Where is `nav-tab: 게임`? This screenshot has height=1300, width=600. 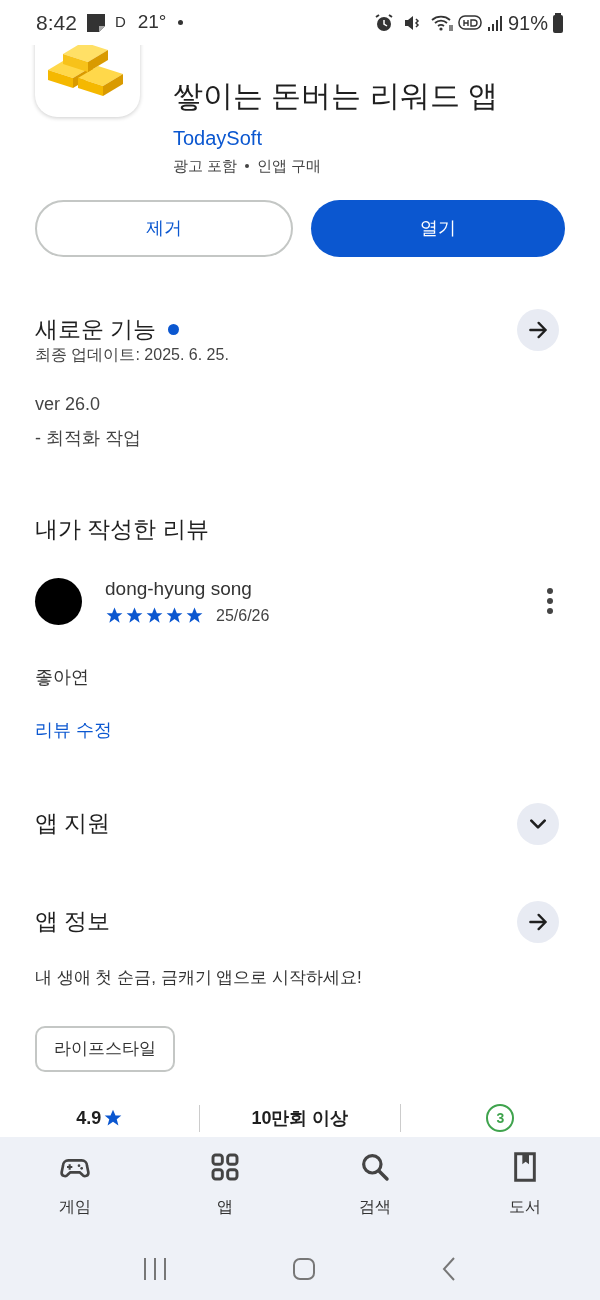
nav-tab: 게임 is located at coordinates (75, 1200).